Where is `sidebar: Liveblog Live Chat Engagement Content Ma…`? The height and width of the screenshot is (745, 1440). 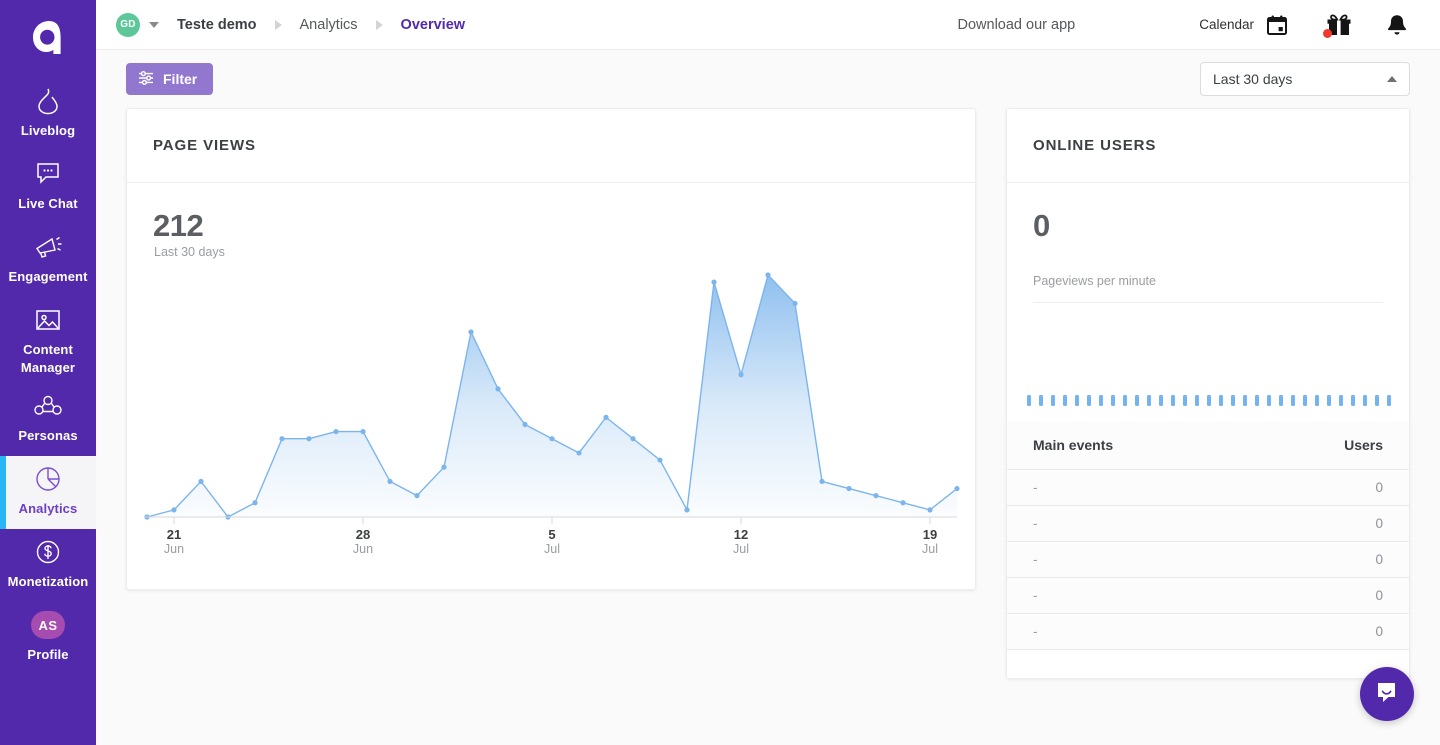
sidebar: Liveblog Live Chat Engagement Content Ma… is located at coordinates (48, 372).